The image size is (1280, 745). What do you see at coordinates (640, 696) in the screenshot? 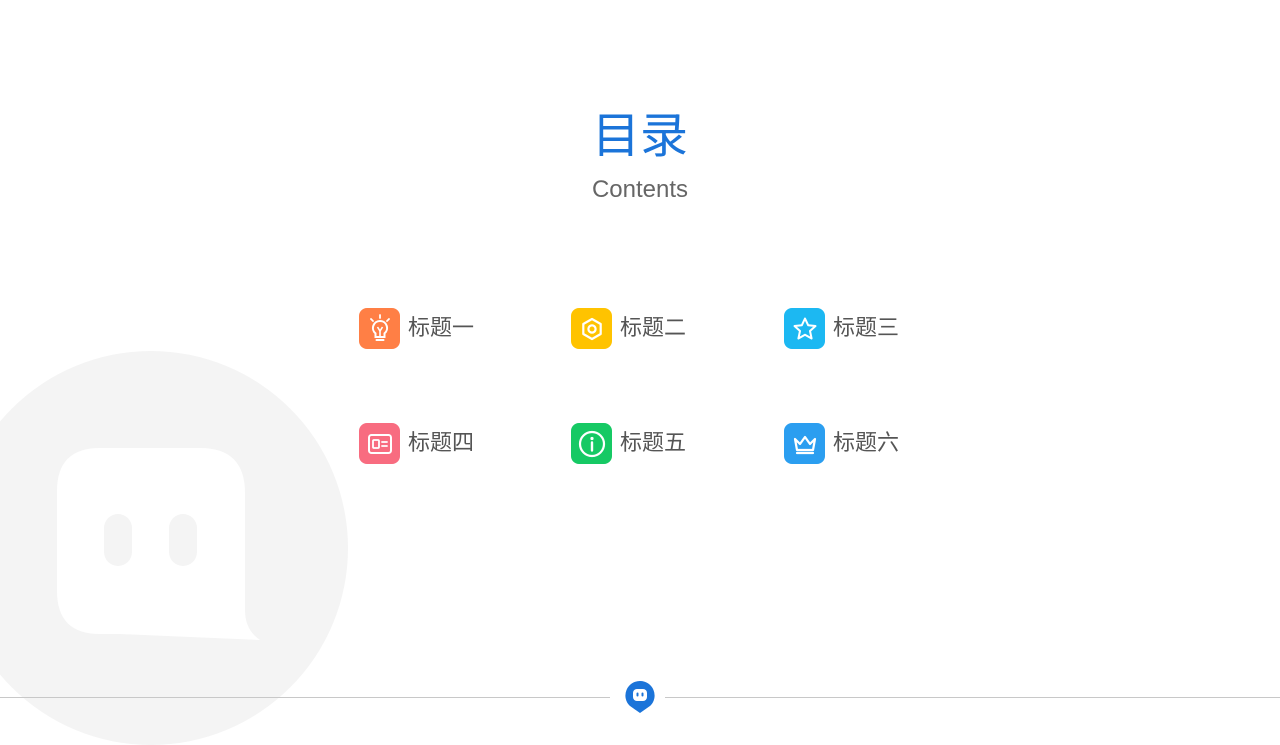
I see `chat-bubble-logo-icon` at bounding box center [640, 696].